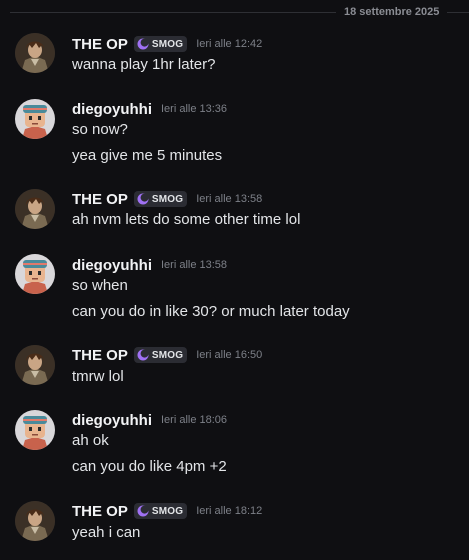 The height and width of the screenshot is (560, 469). What do you see at coordinates (194, 420) in the screenshot?
I see `timestamp: Ieri alle 18:06` at bounding box center [194, 420].